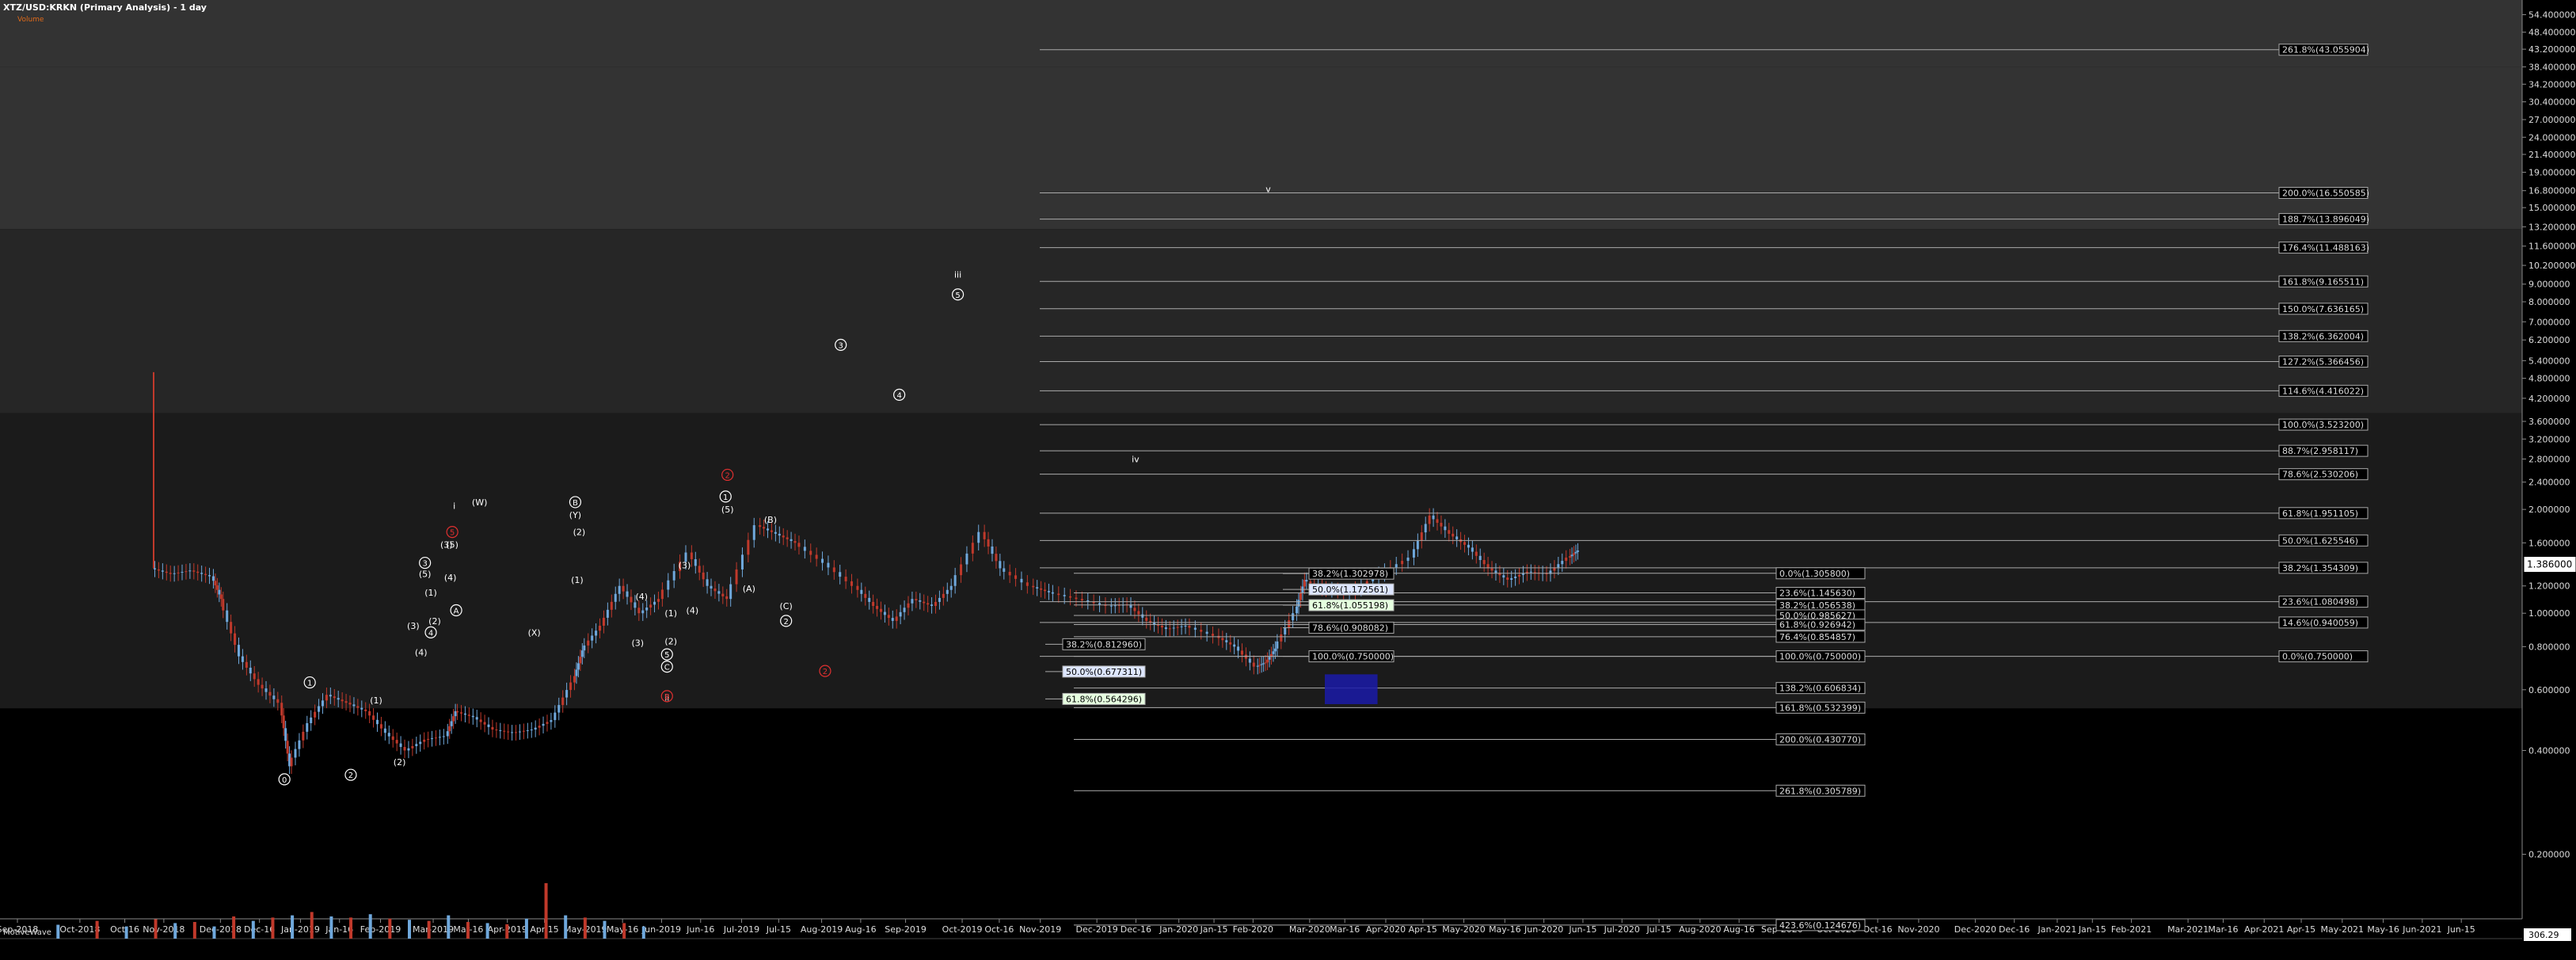  What do you see at coordinates (667, 668) in the screenshot?
I see `wave-label: C` at bounding box center [667, 668].